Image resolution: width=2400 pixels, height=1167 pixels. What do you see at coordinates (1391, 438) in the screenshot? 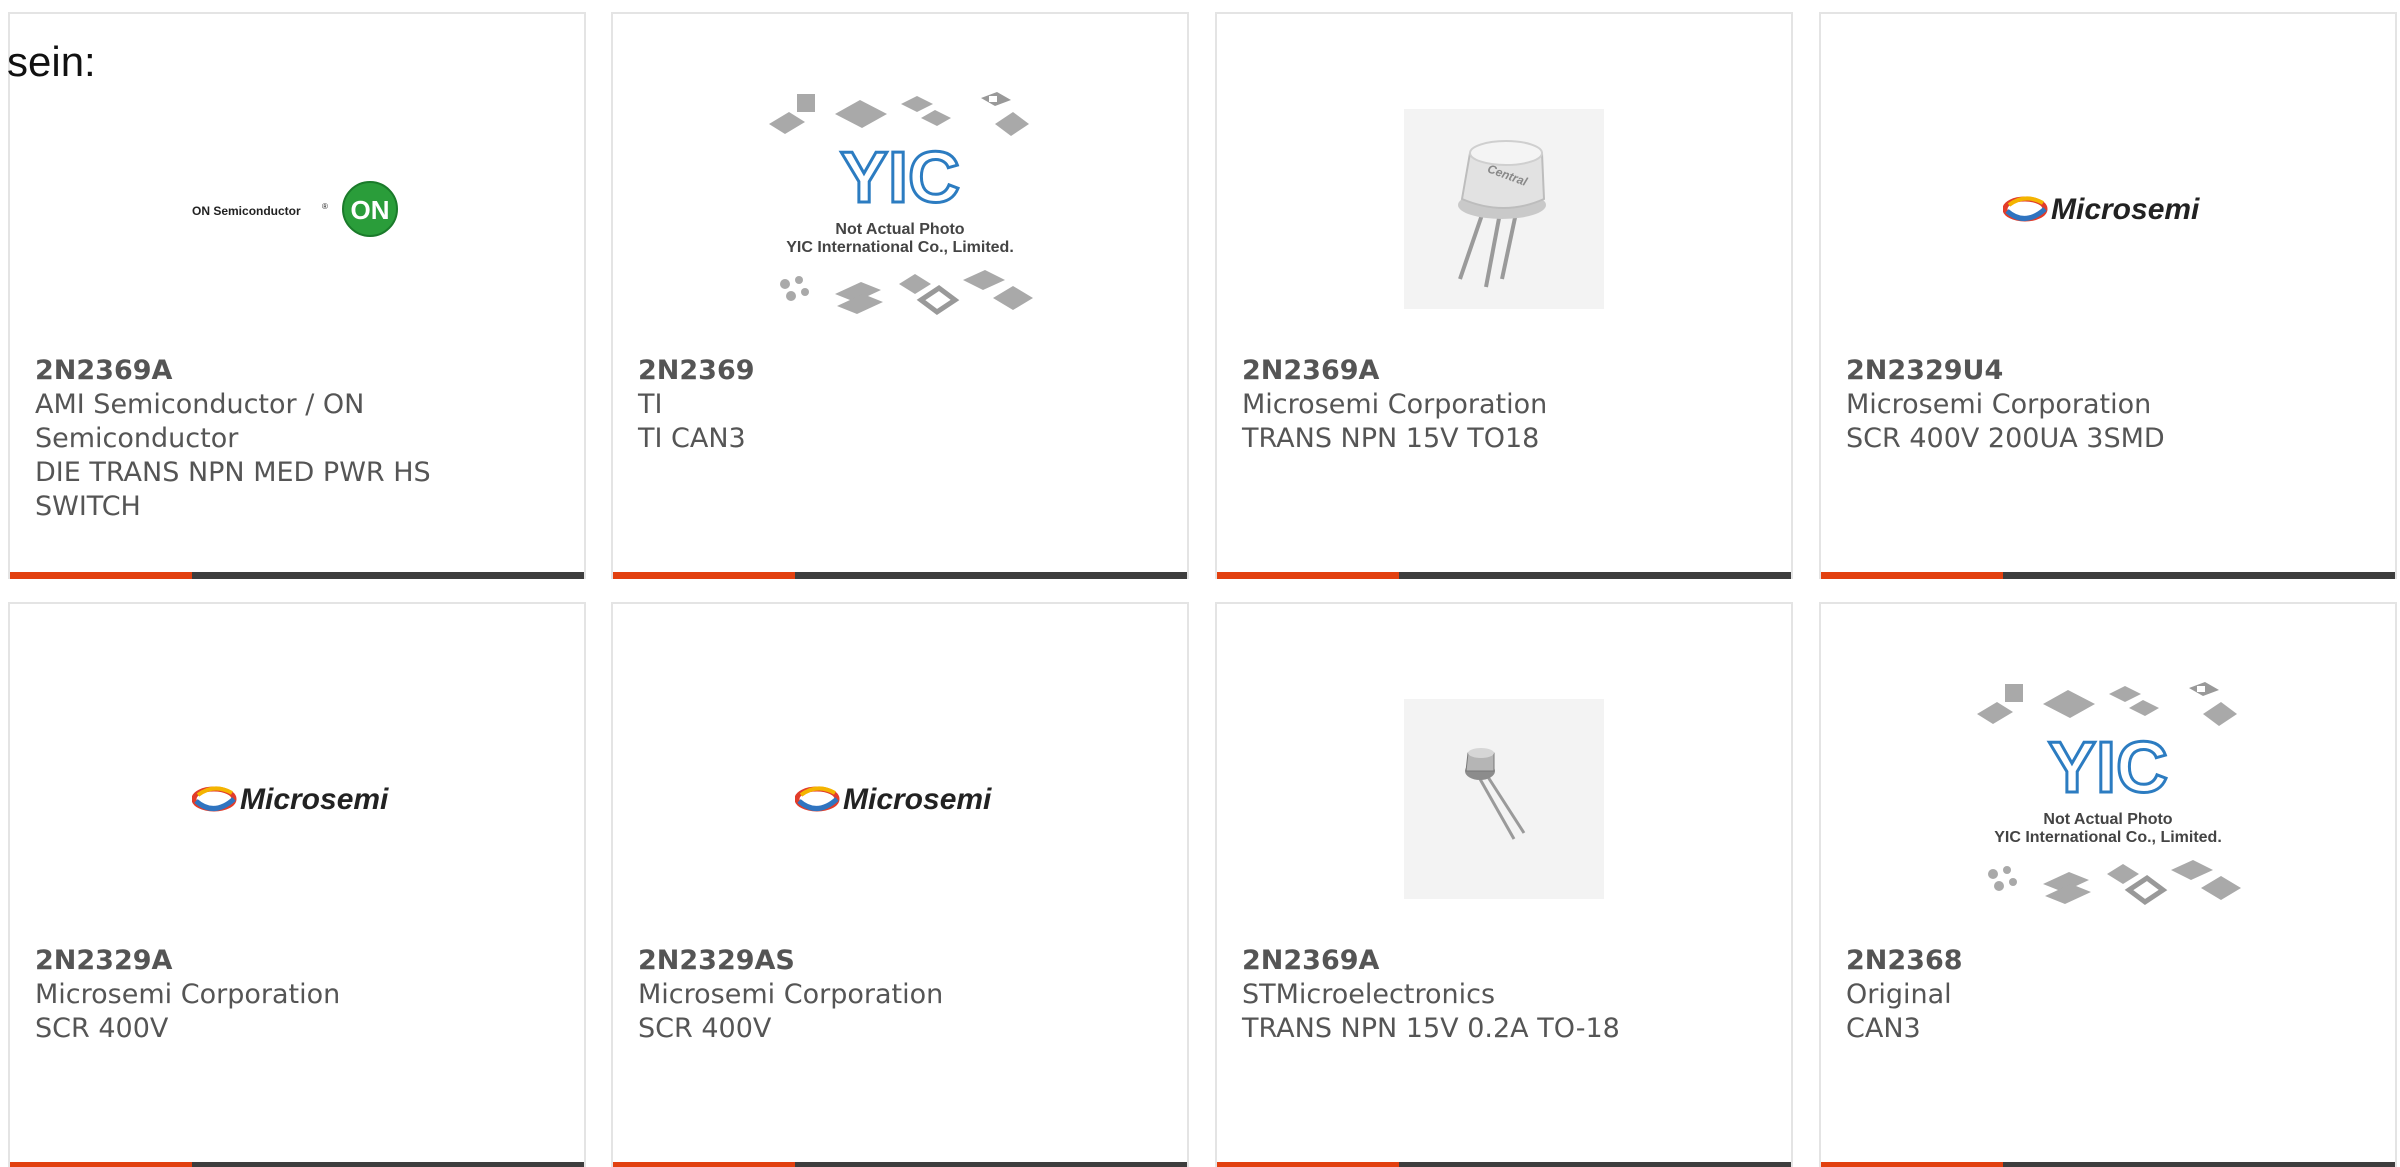
I see `description: TRANS NPN 15V TO18` at bounding box center [1391, 438].